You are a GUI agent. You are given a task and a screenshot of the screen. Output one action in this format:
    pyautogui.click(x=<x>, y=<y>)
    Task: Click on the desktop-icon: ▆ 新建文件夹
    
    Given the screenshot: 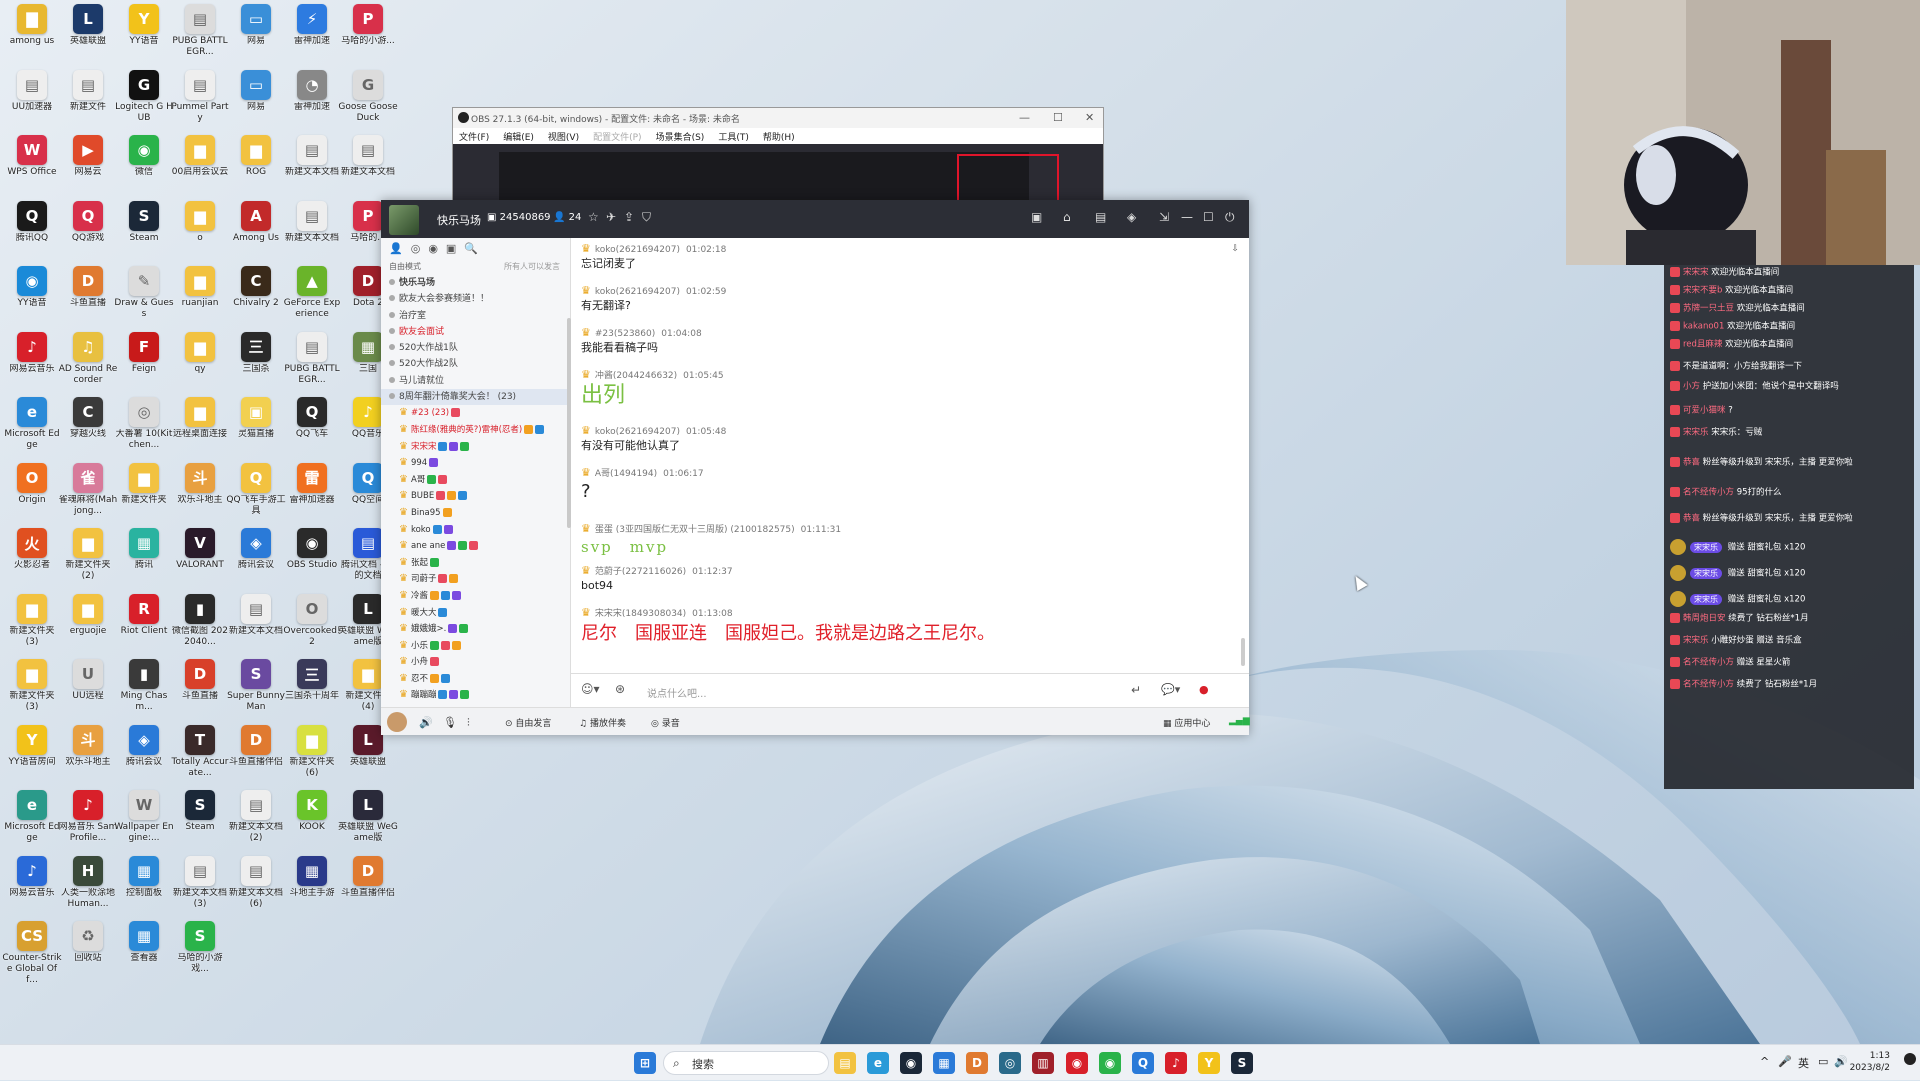 What is the action you would take?
    pyautogui.click(x=144, y=493)
    